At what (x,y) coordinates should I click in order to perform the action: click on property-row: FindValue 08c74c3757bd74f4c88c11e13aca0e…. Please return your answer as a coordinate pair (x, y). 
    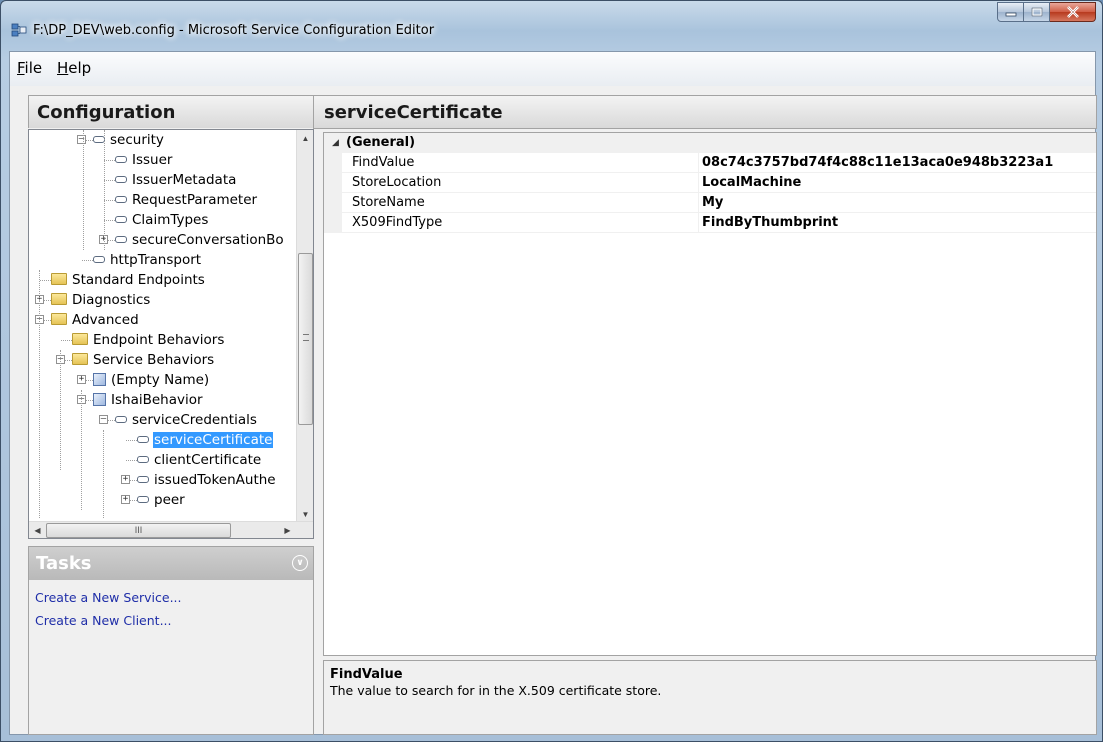
    Looking at the image, I should click on (710, 163).